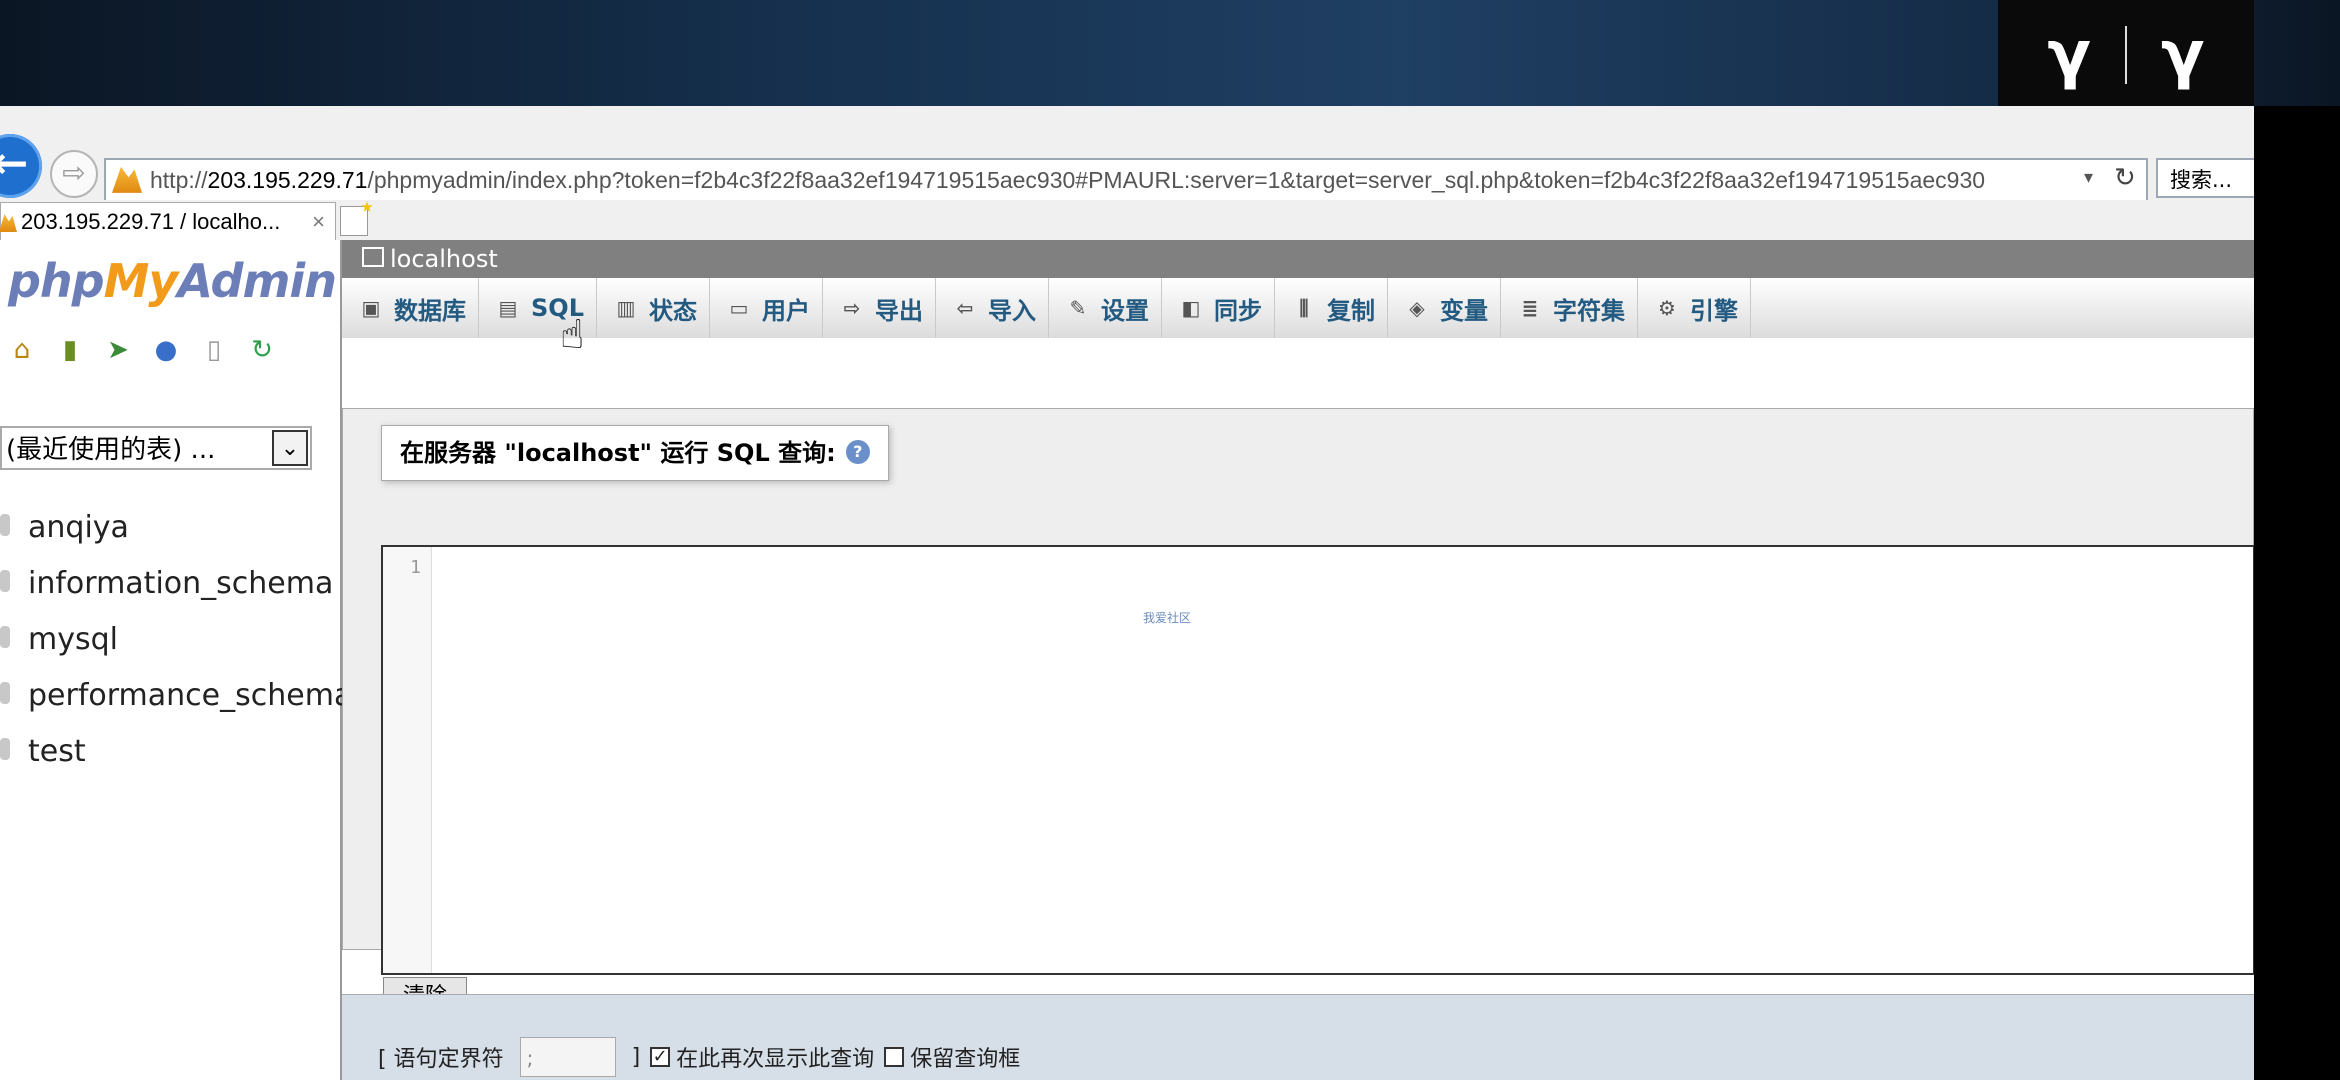  What do you see at coordinates (1237, 310) in the screenshot?
I see `tab-label: 同步` at bounding box center [1237, 310].